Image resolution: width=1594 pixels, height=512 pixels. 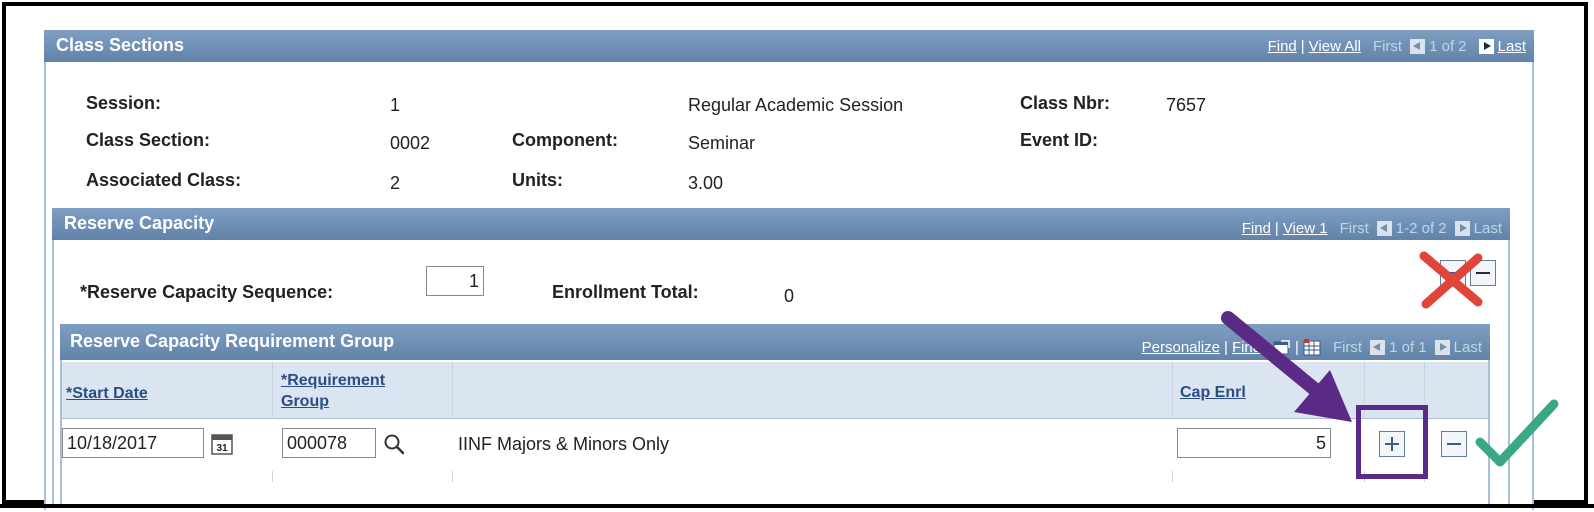 I want to click on lookup-icon, so click(x=394, y=444).